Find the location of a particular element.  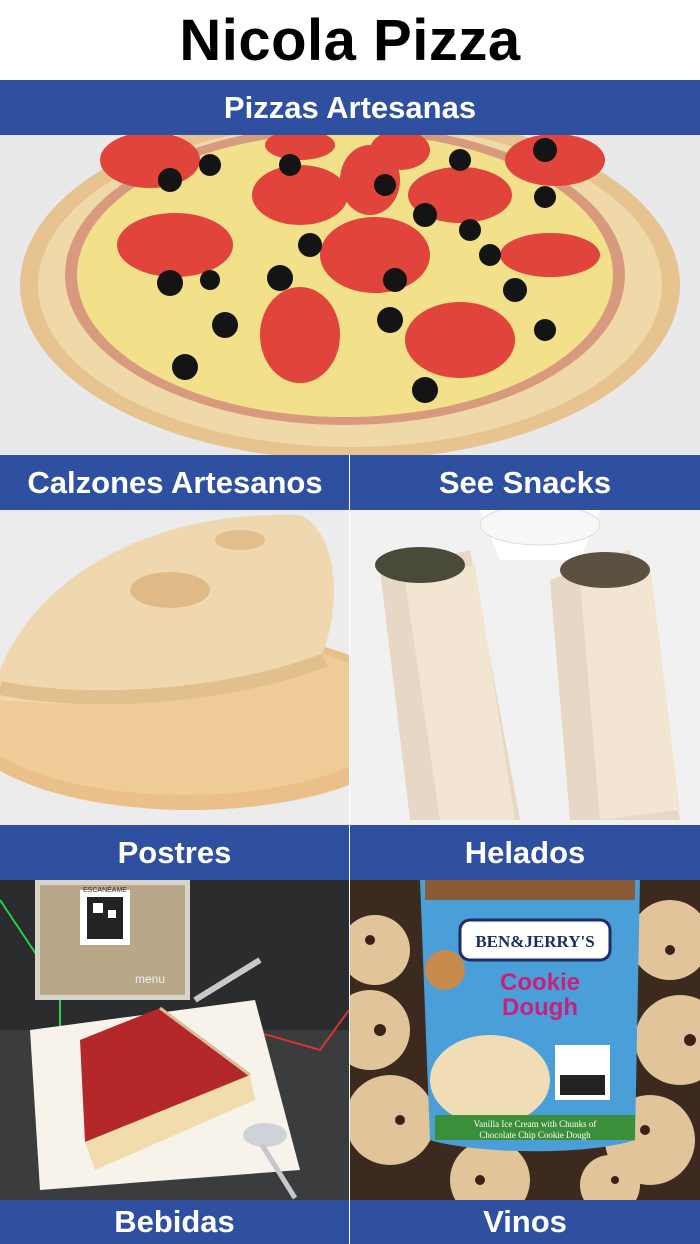

category-label: Pizzas Artesanas is located at coordinates (350, 107).